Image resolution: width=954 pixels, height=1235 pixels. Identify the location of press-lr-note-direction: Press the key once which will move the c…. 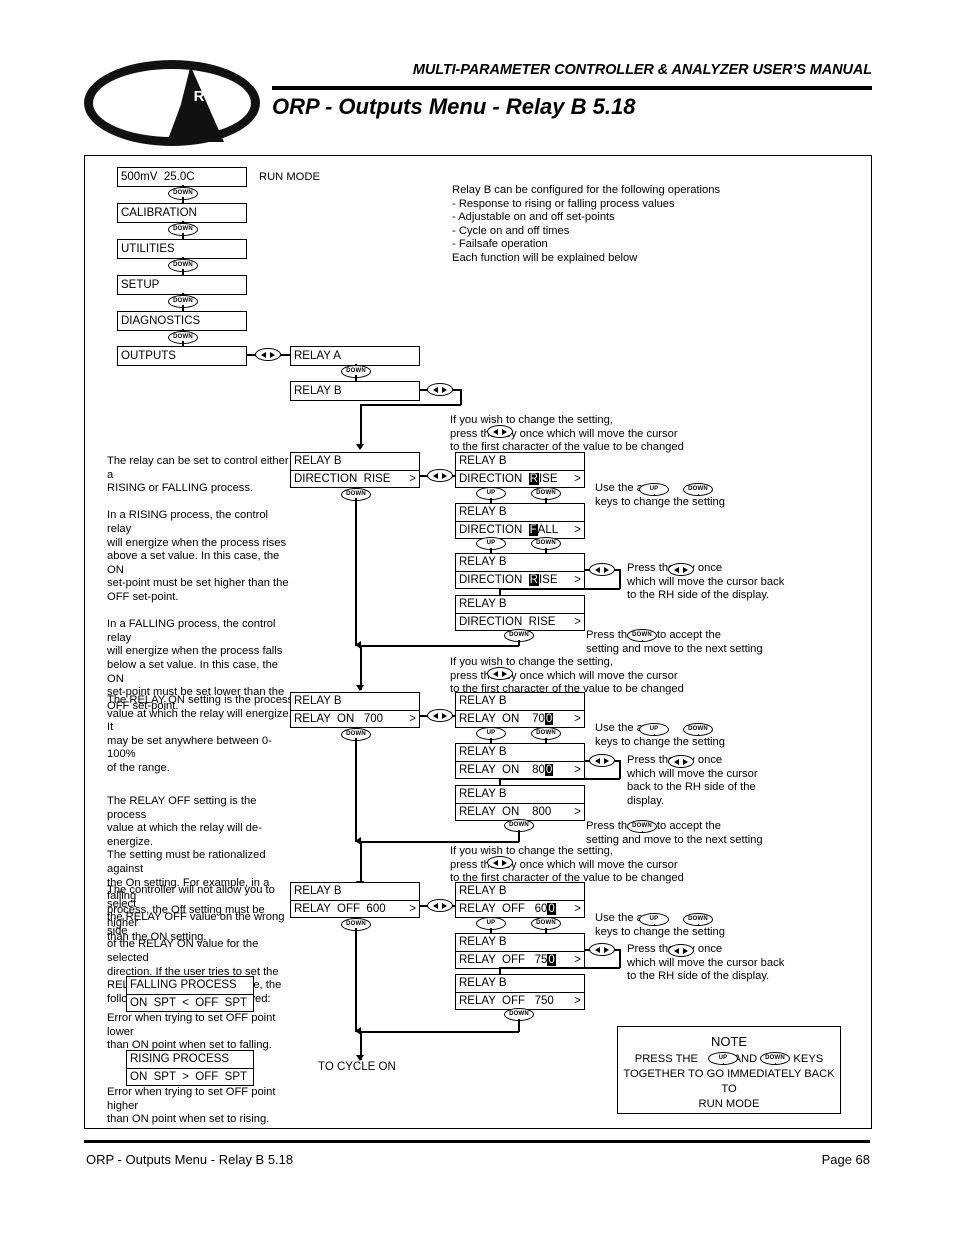
(706, 582).